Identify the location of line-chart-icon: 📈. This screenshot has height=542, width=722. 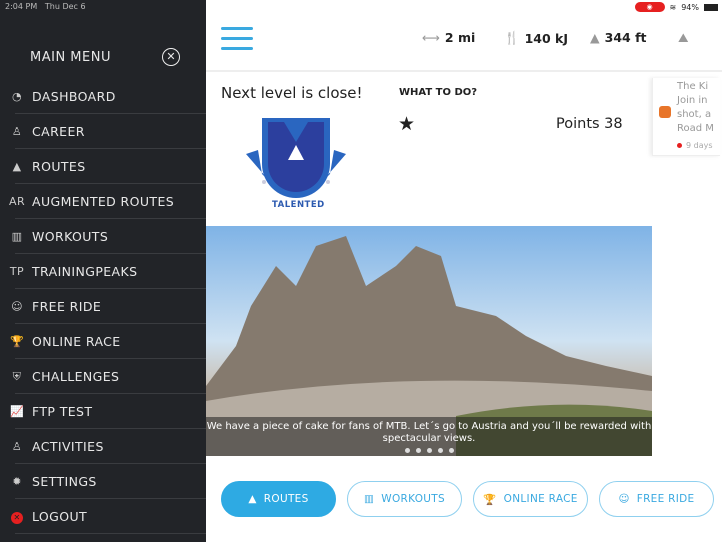
(17, 411).